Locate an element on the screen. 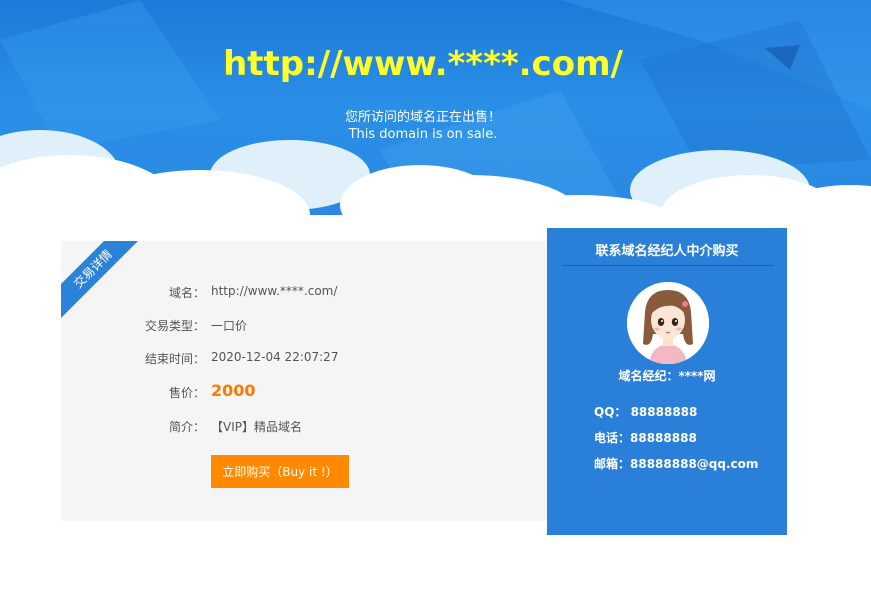  broker-phone: 电话：88888888 is located at coordinates (645, 438).